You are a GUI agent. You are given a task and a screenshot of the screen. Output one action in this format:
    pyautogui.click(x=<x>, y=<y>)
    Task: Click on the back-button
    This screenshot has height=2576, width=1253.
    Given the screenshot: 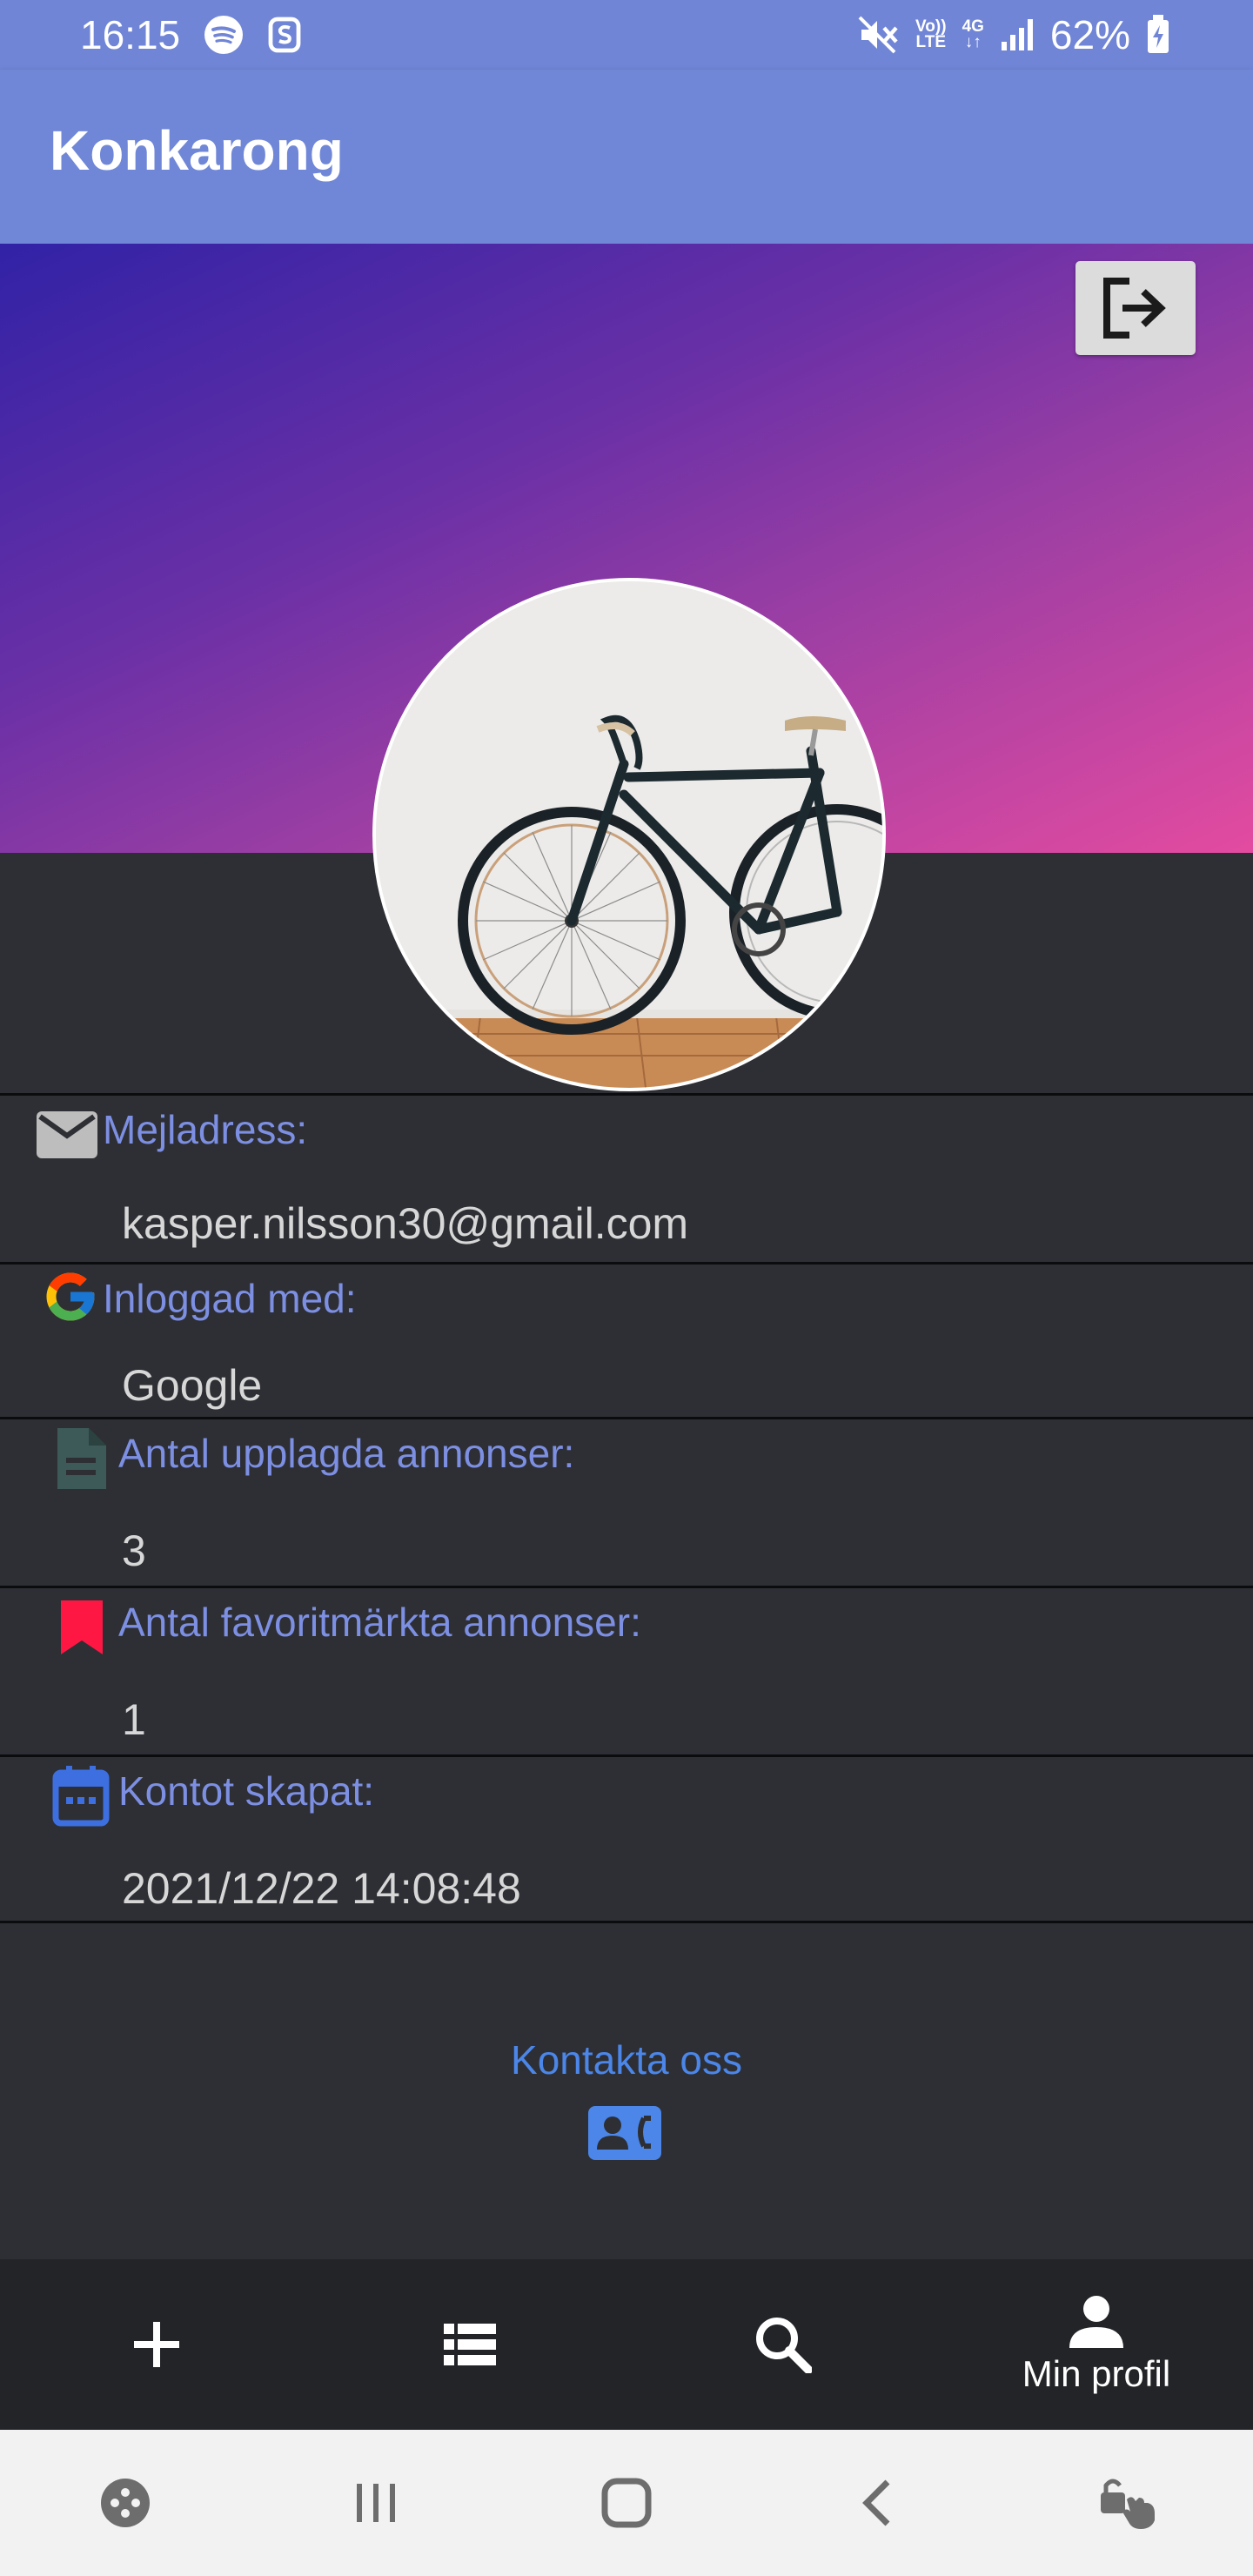 What is the action you would take?
    pyautogui.click(x=877, y=2503)
    